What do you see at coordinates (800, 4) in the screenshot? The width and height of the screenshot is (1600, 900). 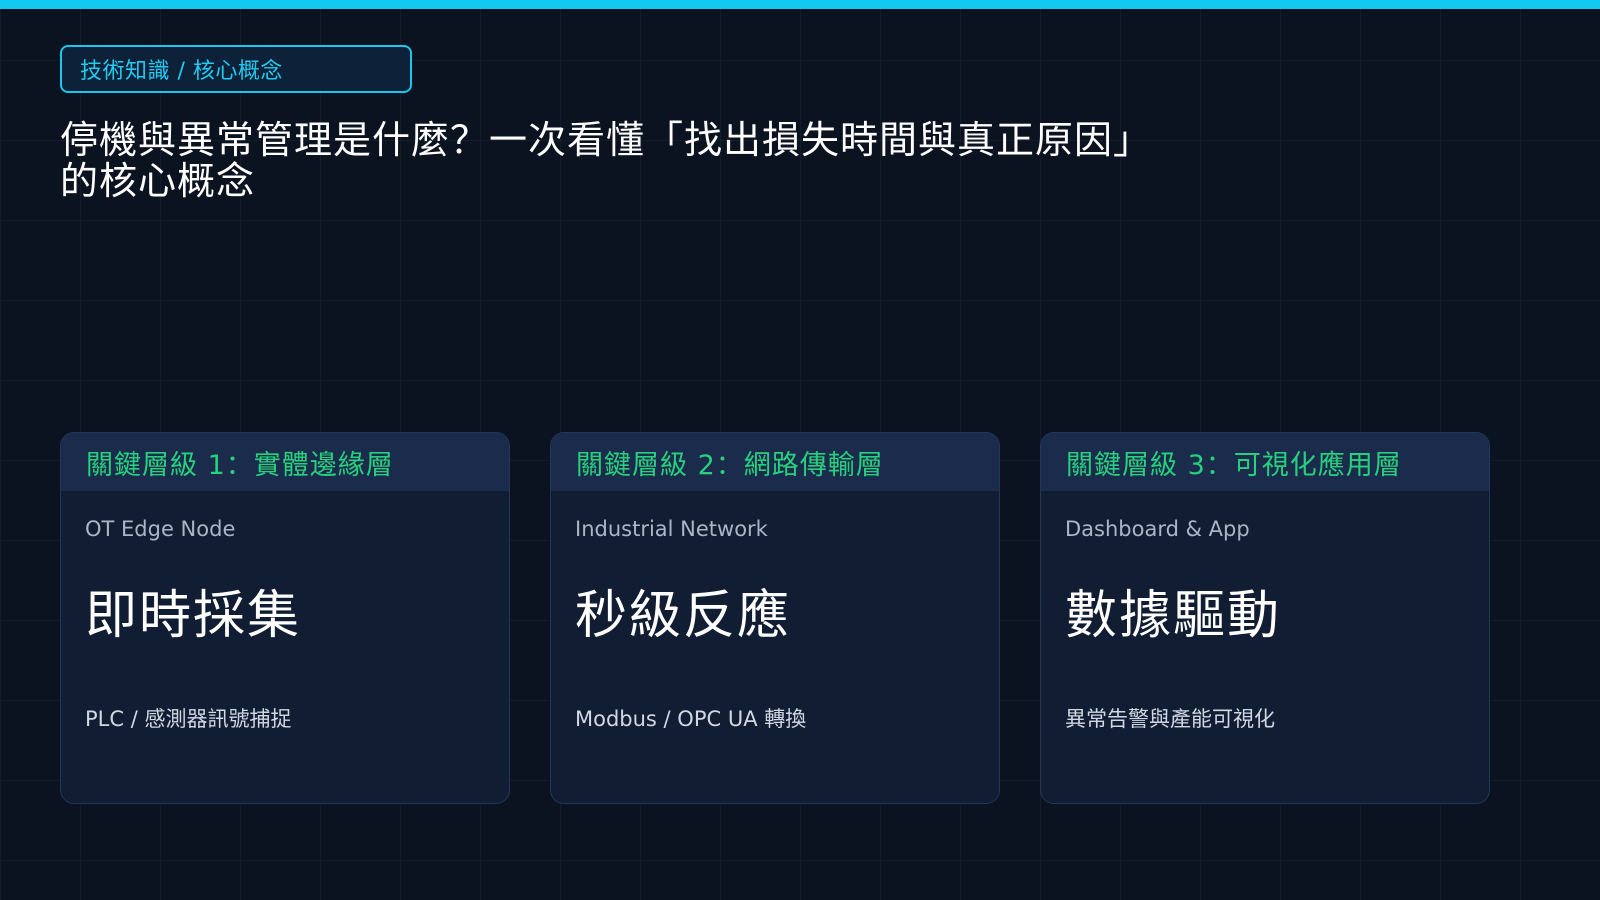 I see `top-accent-bar` at bounding box center [800, 4].